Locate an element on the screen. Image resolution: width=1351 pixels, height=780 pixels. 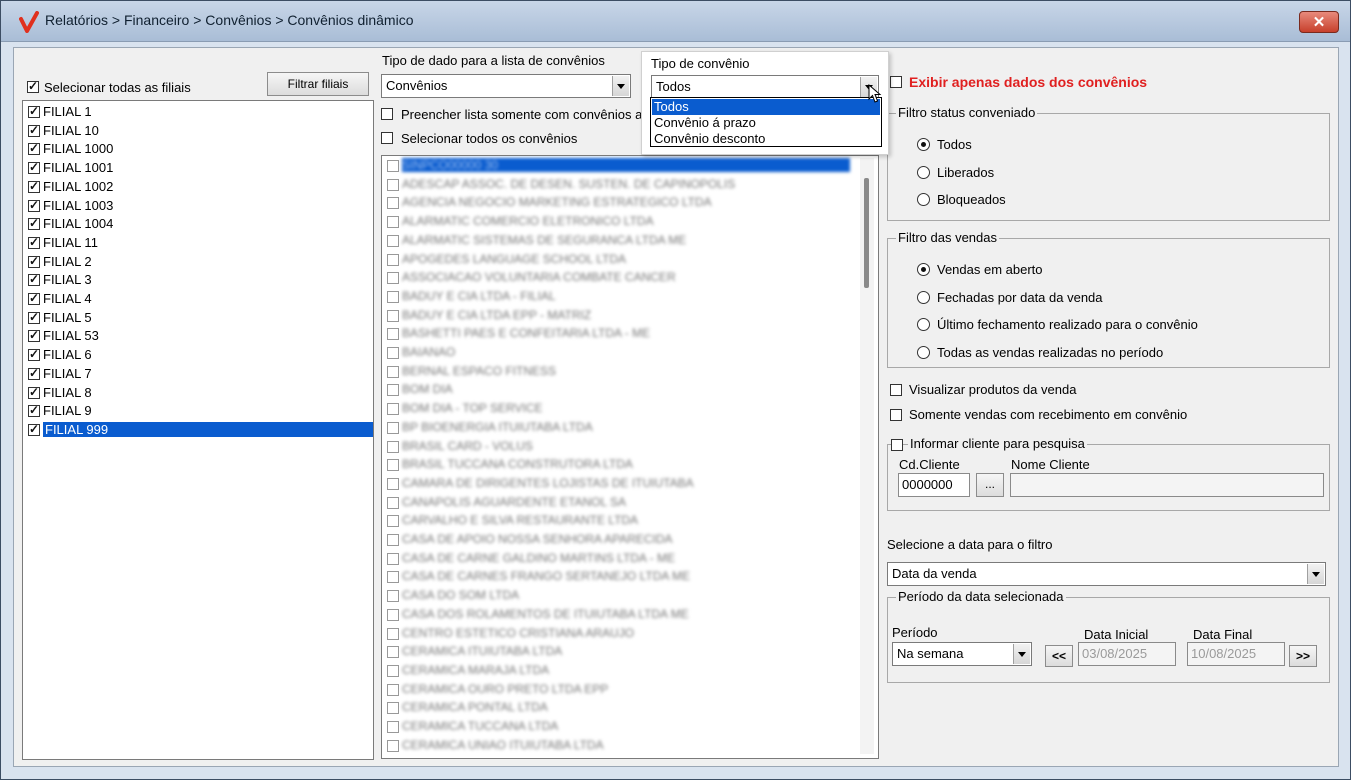
filial-item: FILIAL 7 is located at coordinates (199, 374).